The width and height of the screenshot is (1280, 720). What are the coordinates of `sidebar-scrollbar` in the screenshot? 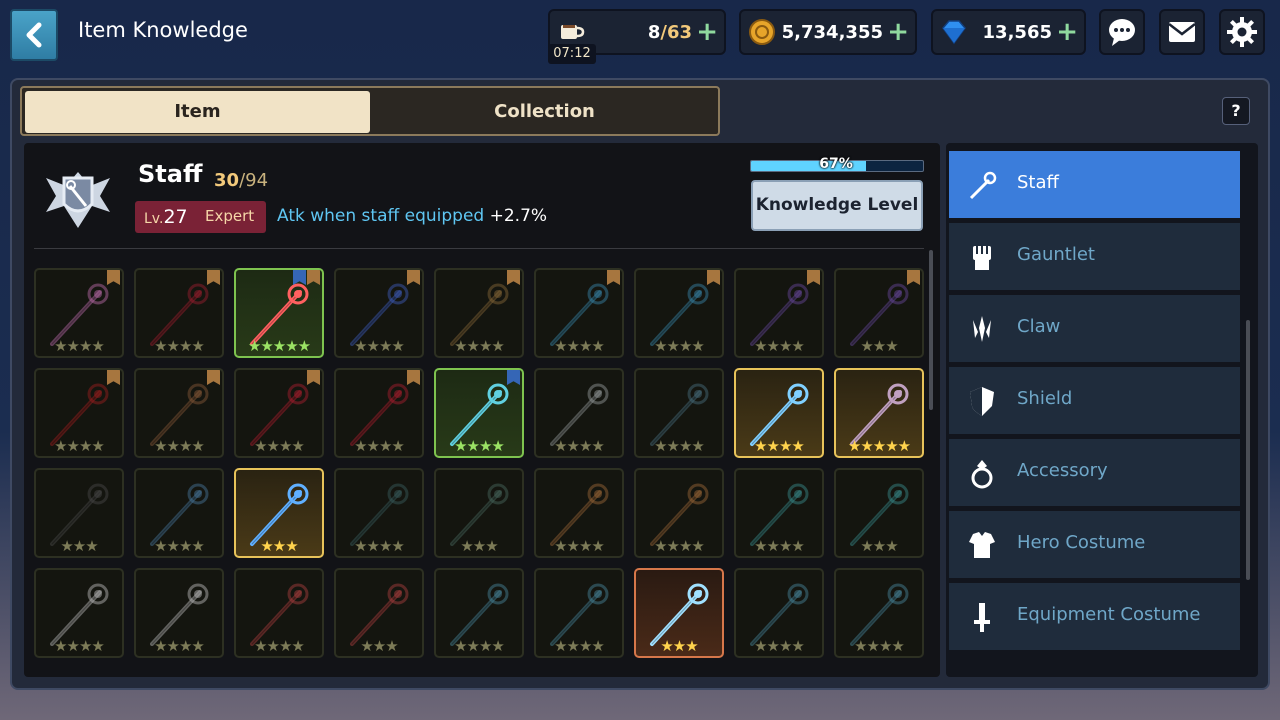 It's located at (1248, 450).